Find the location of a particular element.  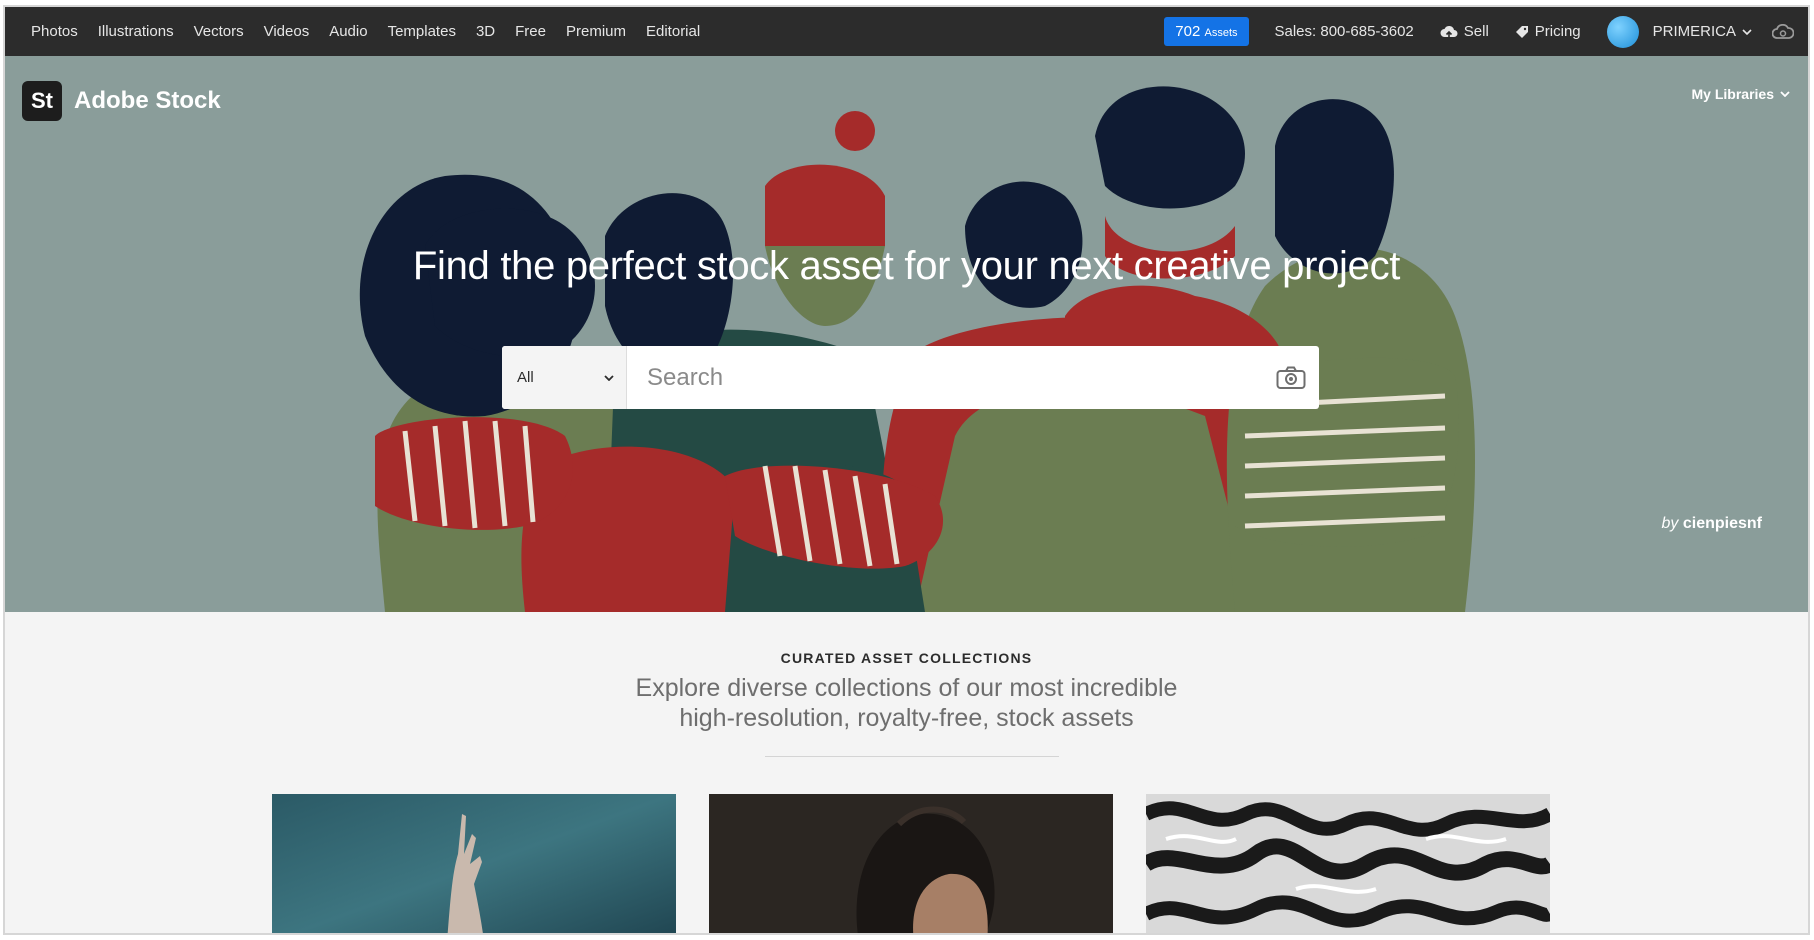

pricing-label: Pricing is located at coordinates (1557, 31).